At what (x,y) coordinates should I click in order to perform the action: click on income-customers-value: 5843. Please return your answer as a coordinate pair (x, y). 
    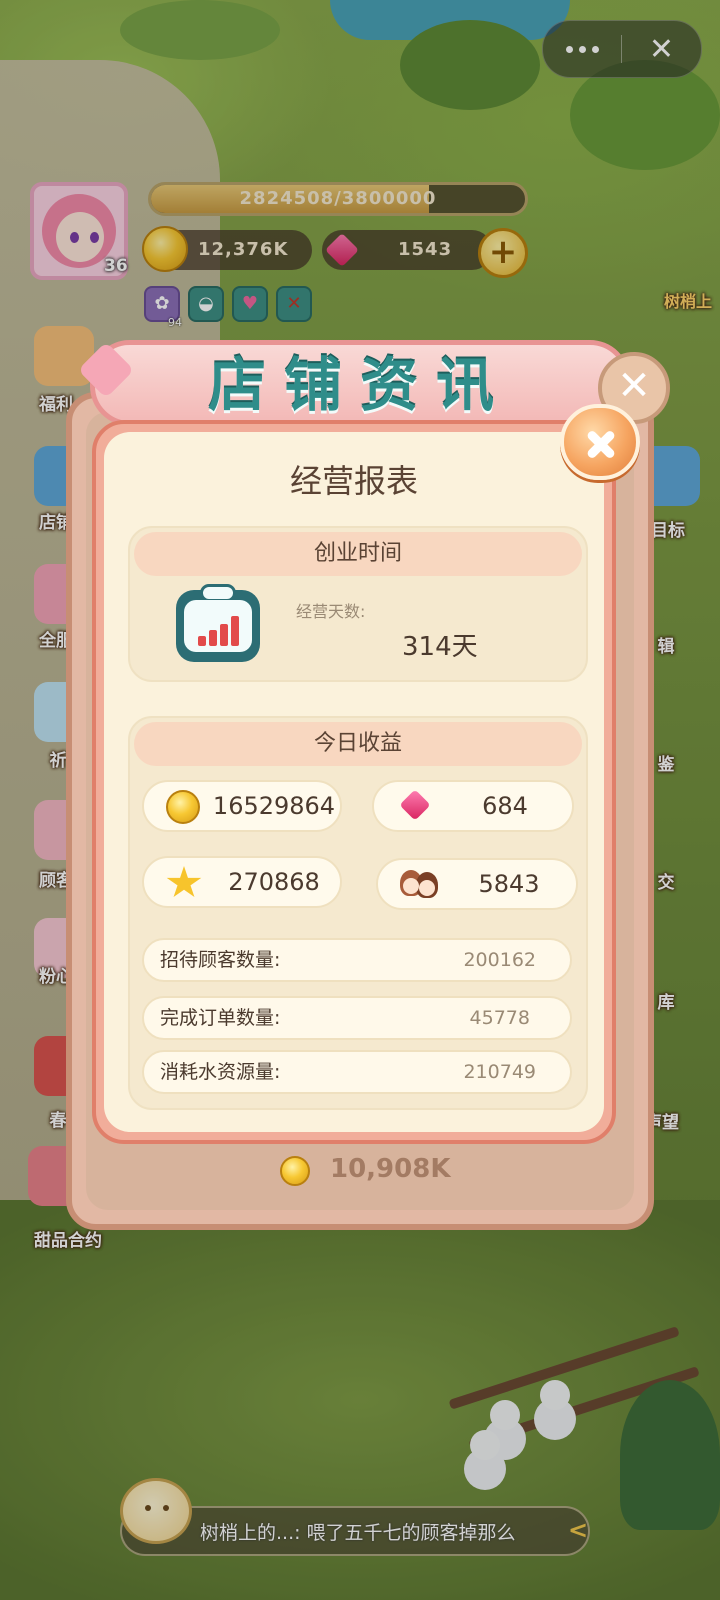
    Looking at the image, I should click on (509, 884).